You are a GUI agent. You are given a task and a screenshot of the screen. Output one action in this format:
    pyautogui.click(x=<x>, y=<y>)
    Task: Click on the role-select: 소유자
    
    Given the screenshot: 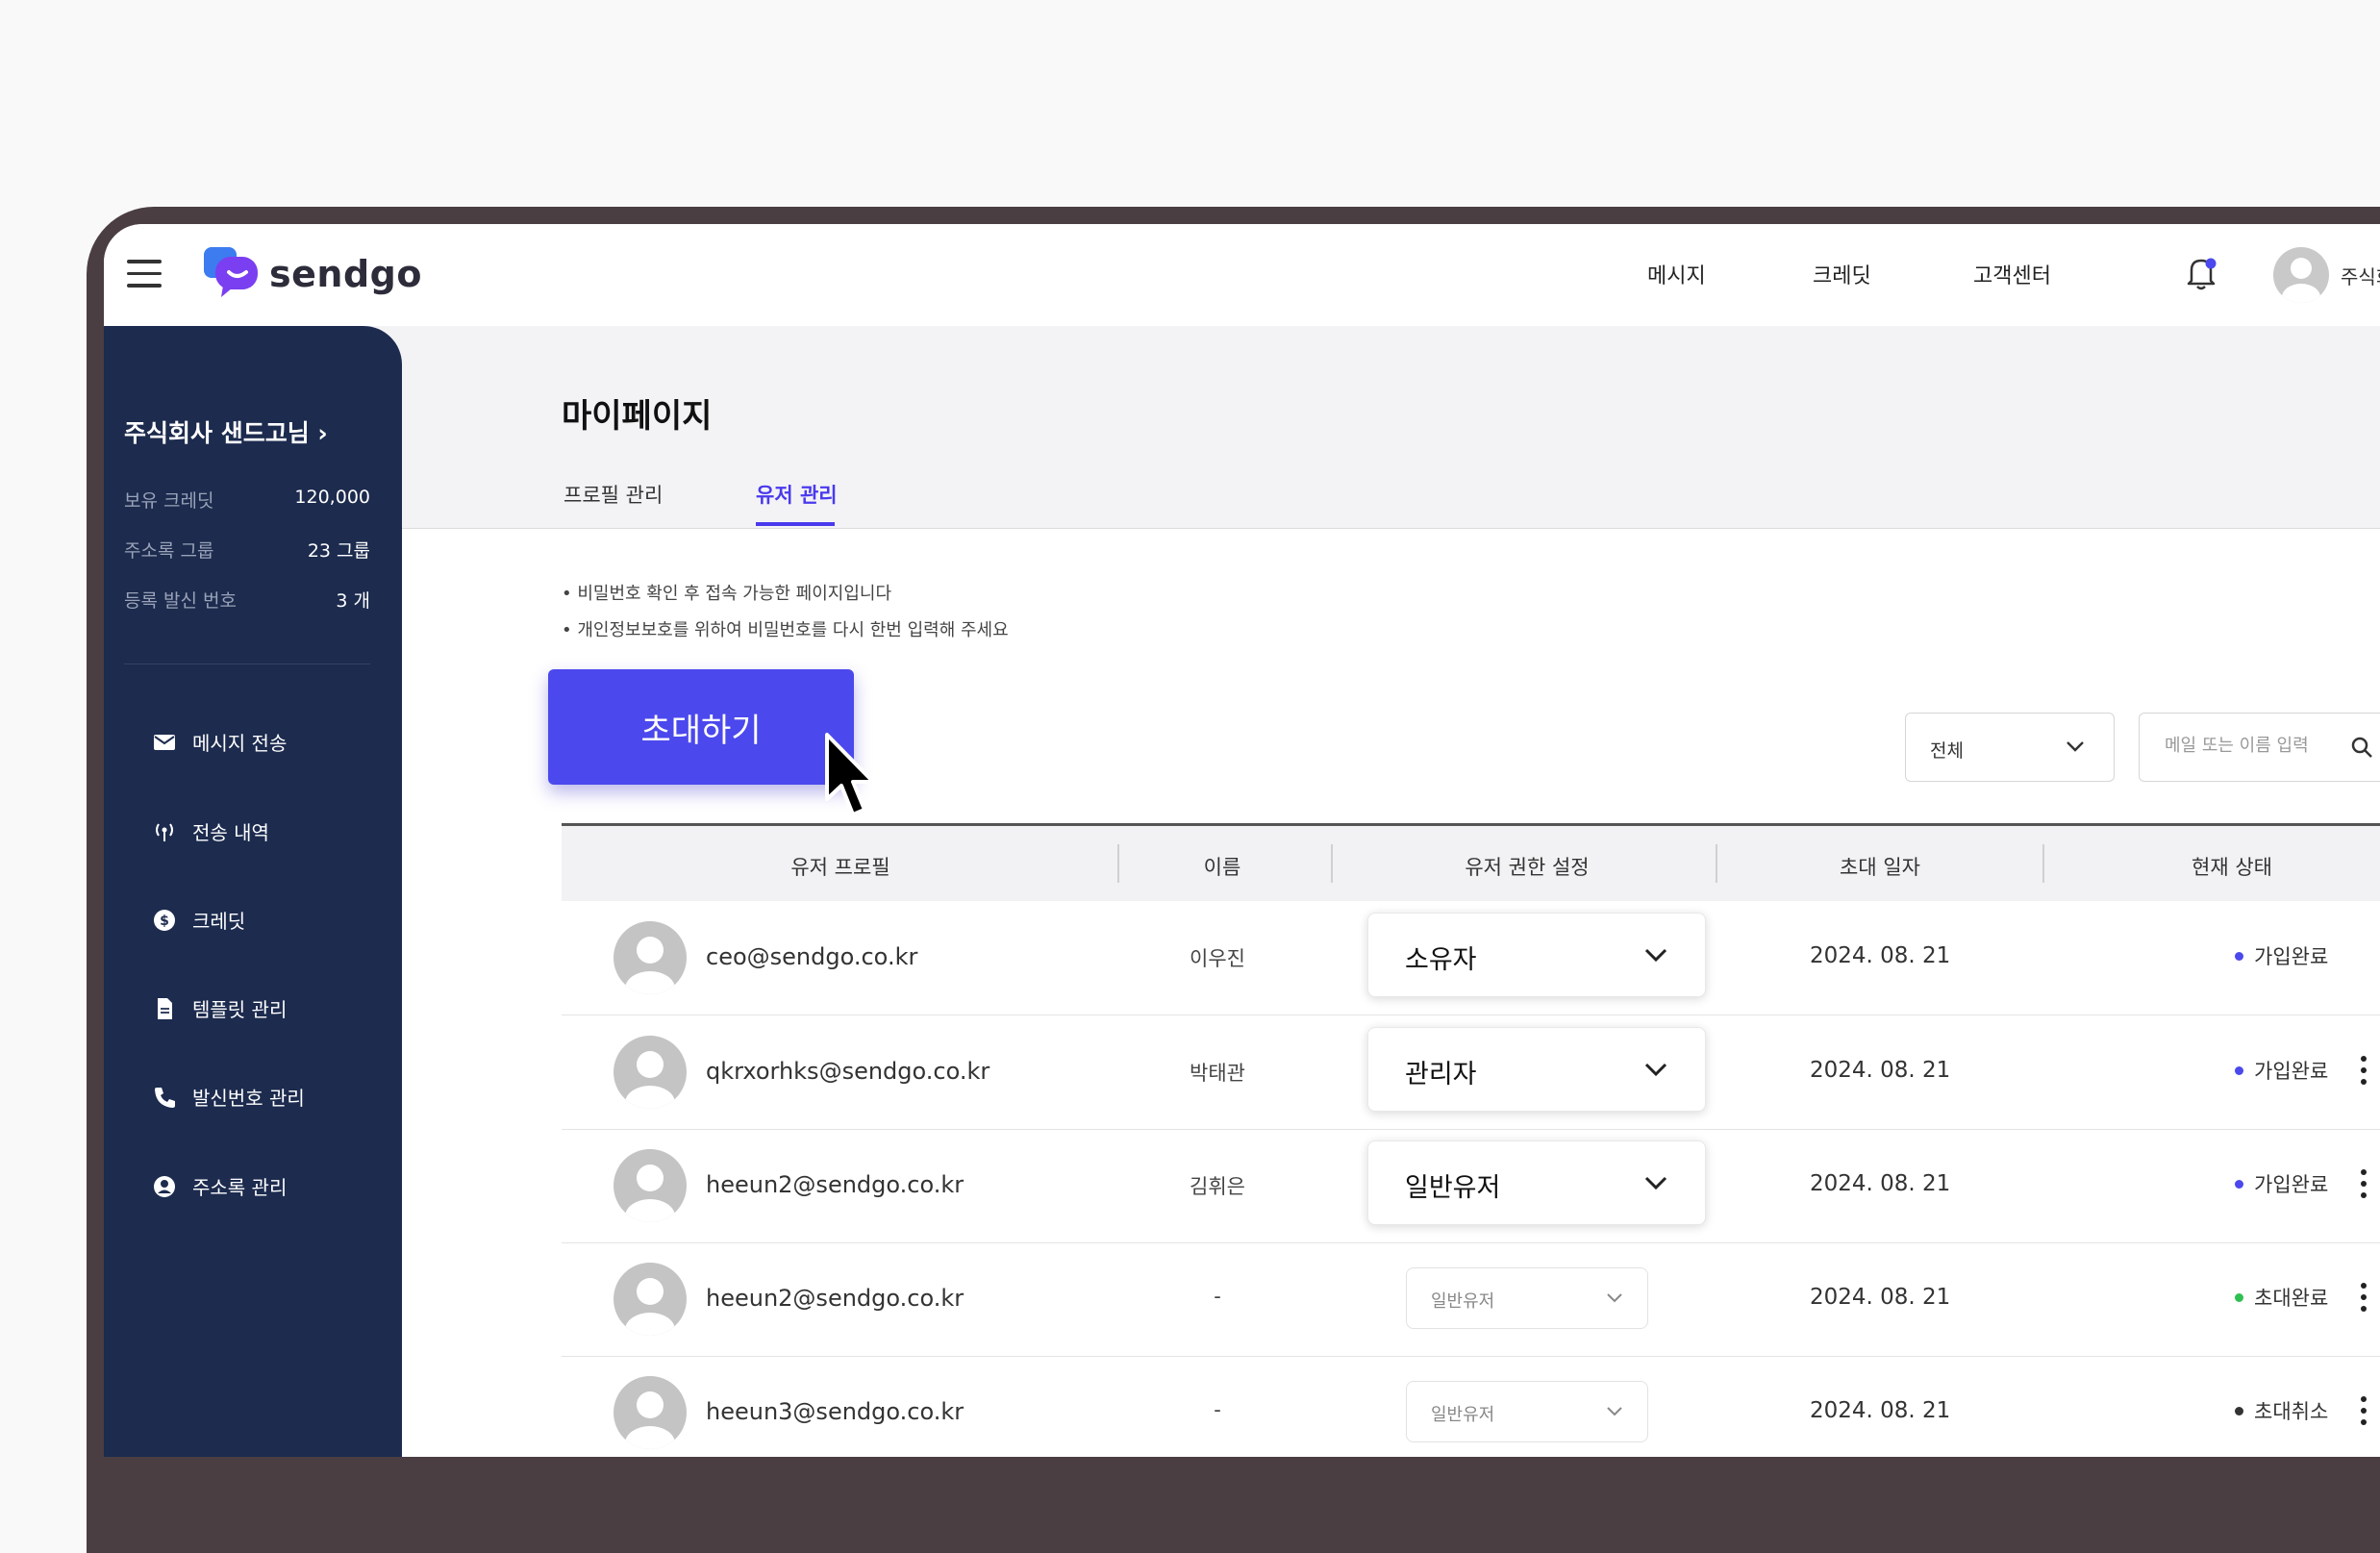 What is the action you would take?
    pyautogui.click(x=1536, y=955)
    